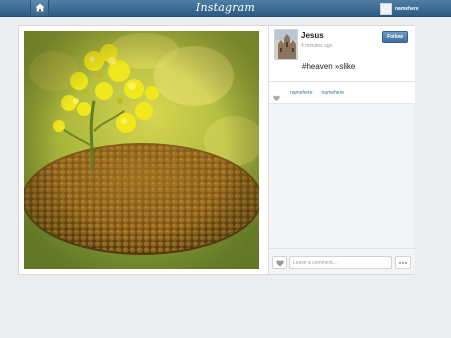 The image size is (451, 338). Describe the element at coordinates (407, 9) in the screenshot. I see `username-label: namehere` at that location.